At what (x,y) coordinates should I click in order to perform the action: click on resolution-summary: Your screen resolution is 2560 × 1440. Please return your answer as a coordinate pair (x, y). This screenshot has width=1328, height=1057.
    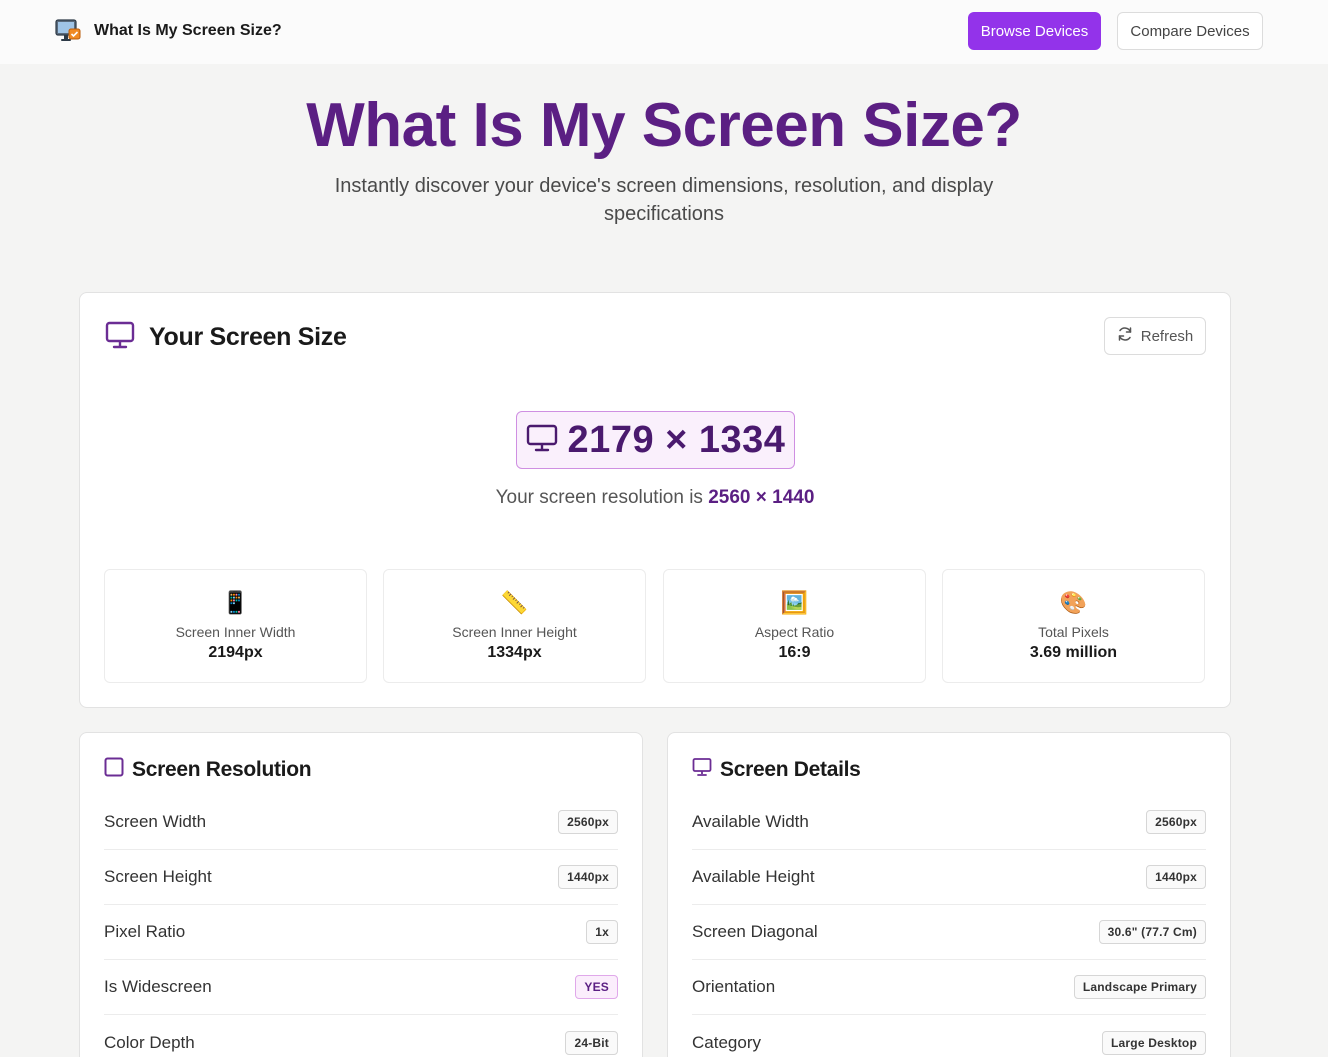
    Looking at the image, I should click on (655, 498).